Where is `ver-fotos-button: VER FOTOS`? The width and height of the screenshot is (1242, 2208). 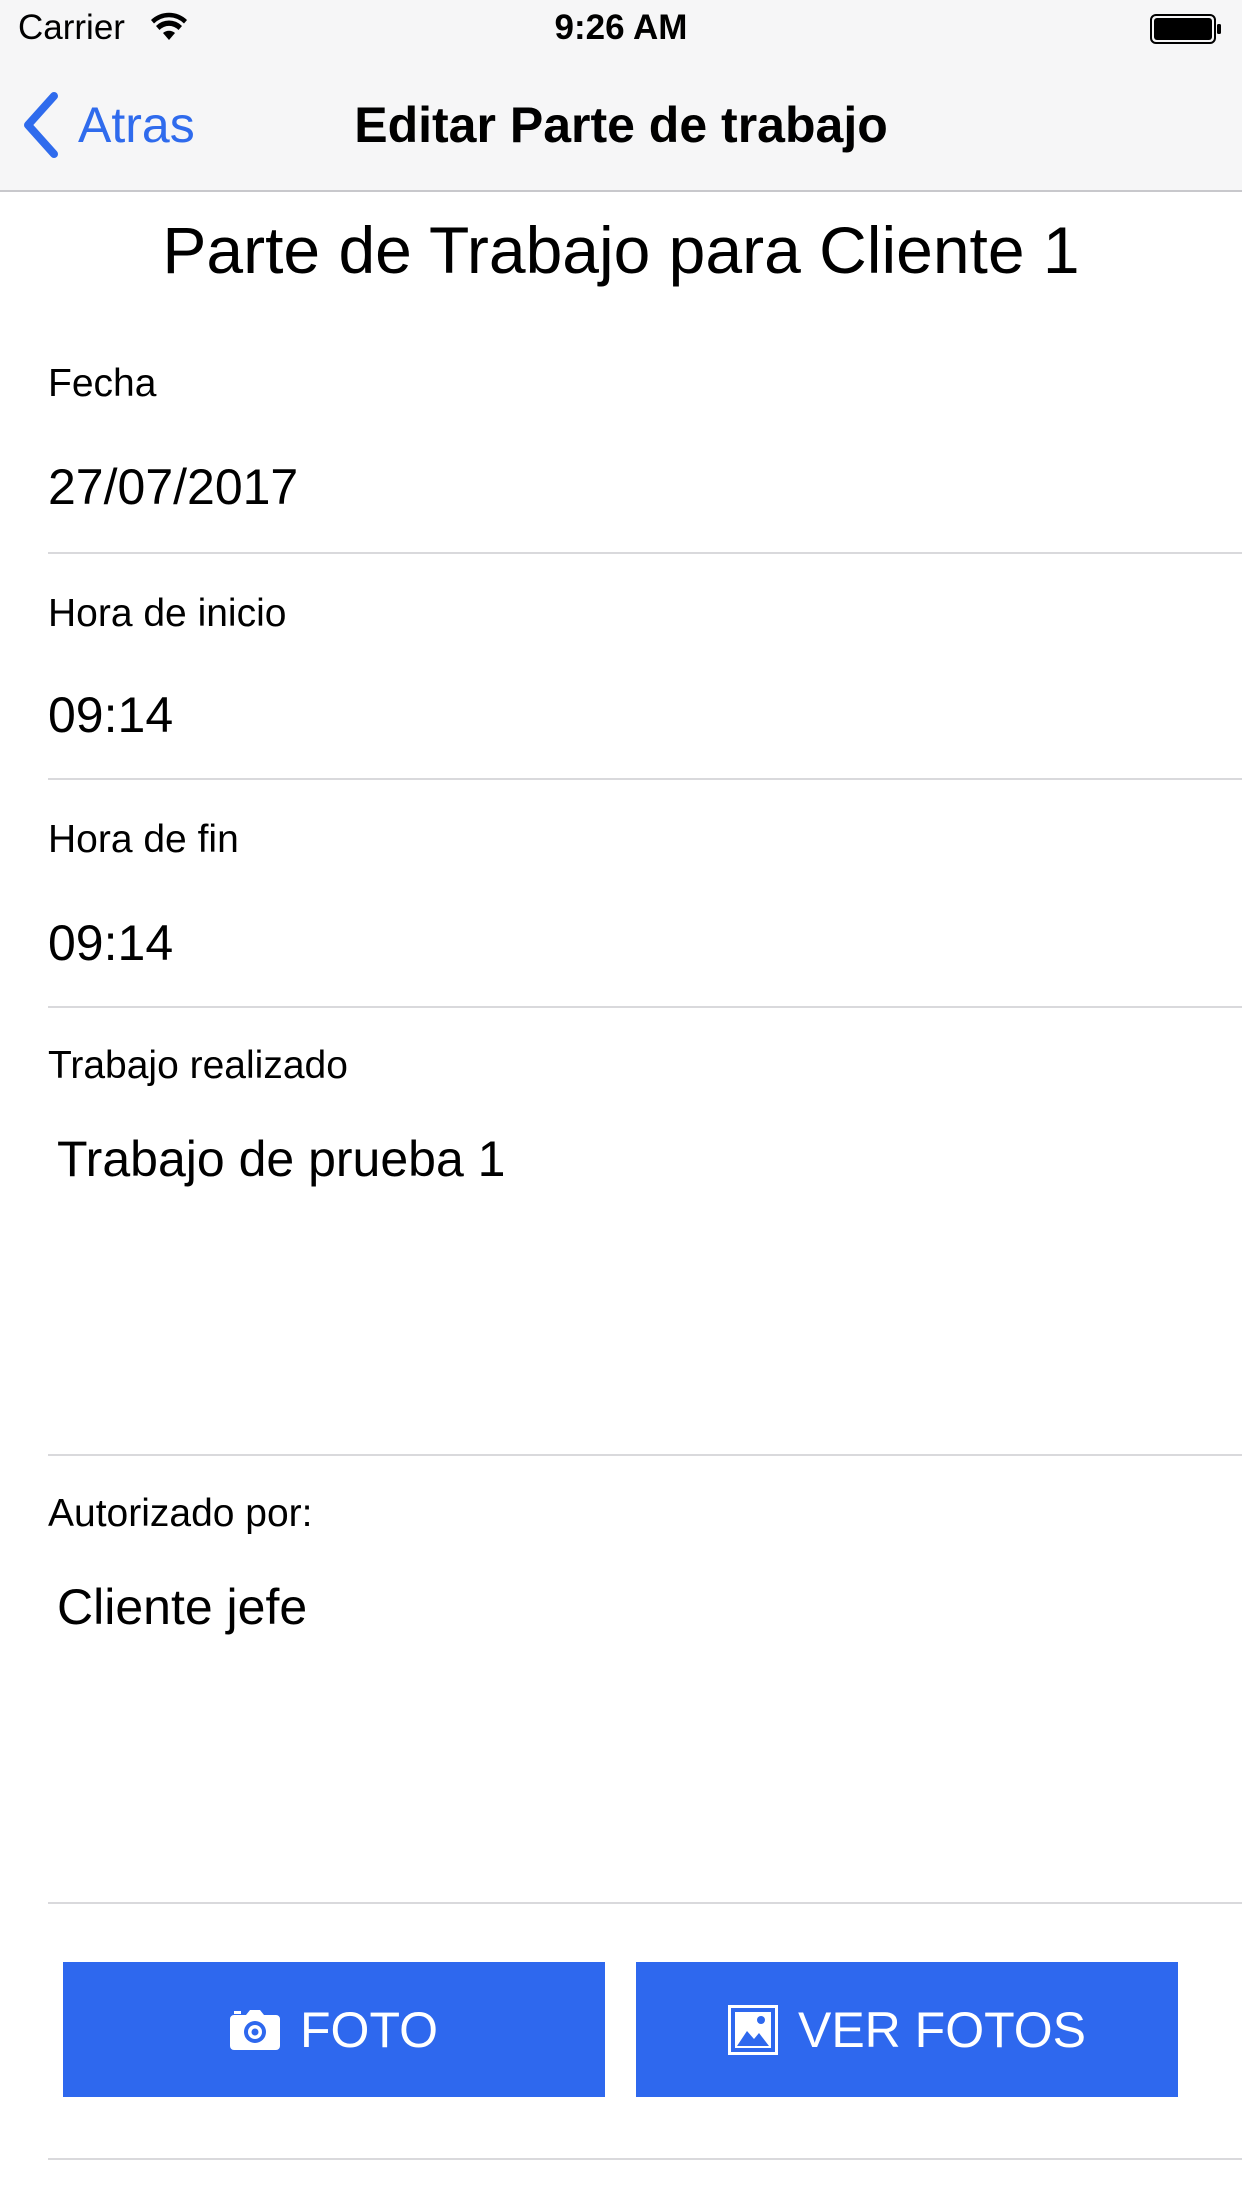
ver-fotos-button: VER FOTOS is located at coordinates (907, 2029).